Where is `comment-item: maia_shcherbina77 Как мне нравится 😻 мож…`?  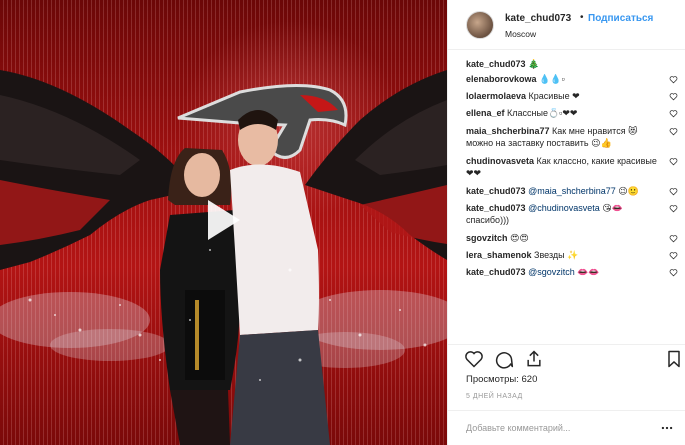 comment-item: maia_shcherbina77 Как мне нравится 😻 мож… is located at coordinates (566, 140).